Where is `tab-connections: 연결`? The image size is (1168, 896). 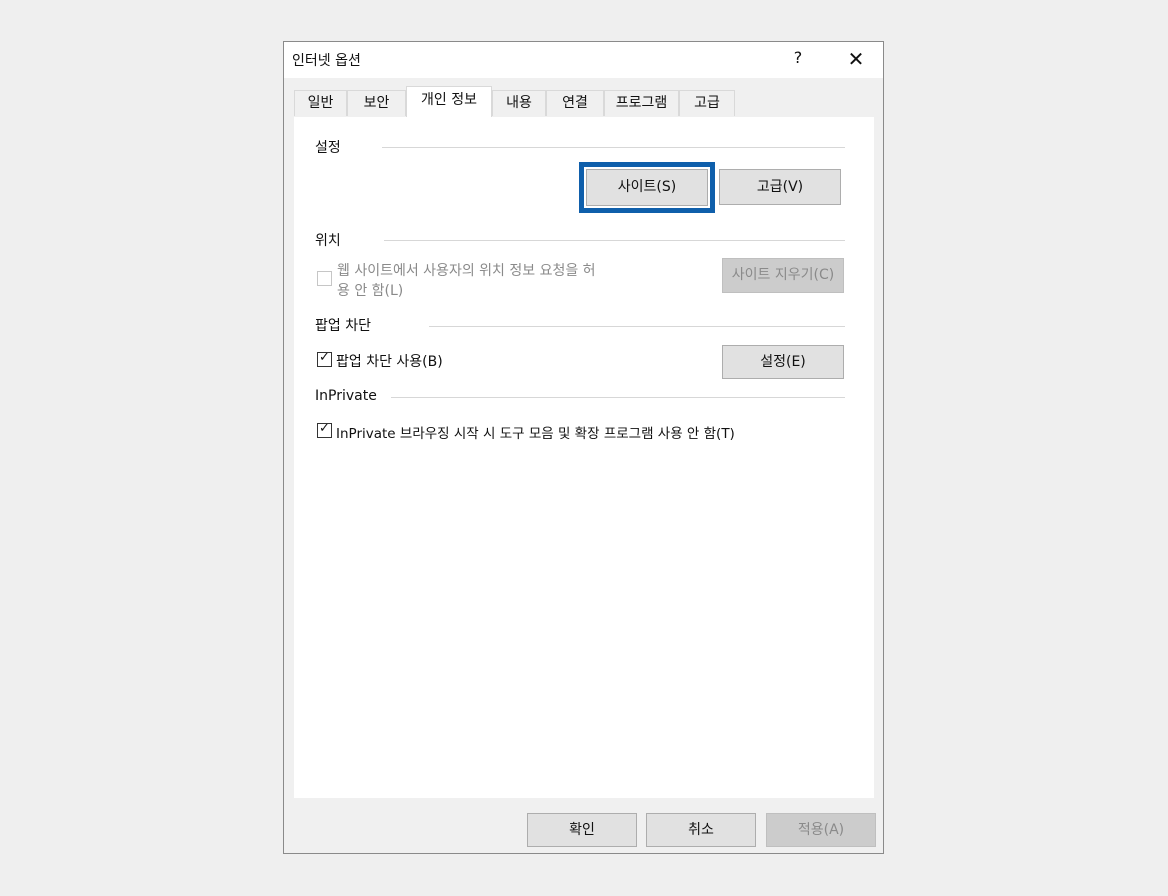 tab-connections: 연결 is located at coordinates (575, 103).